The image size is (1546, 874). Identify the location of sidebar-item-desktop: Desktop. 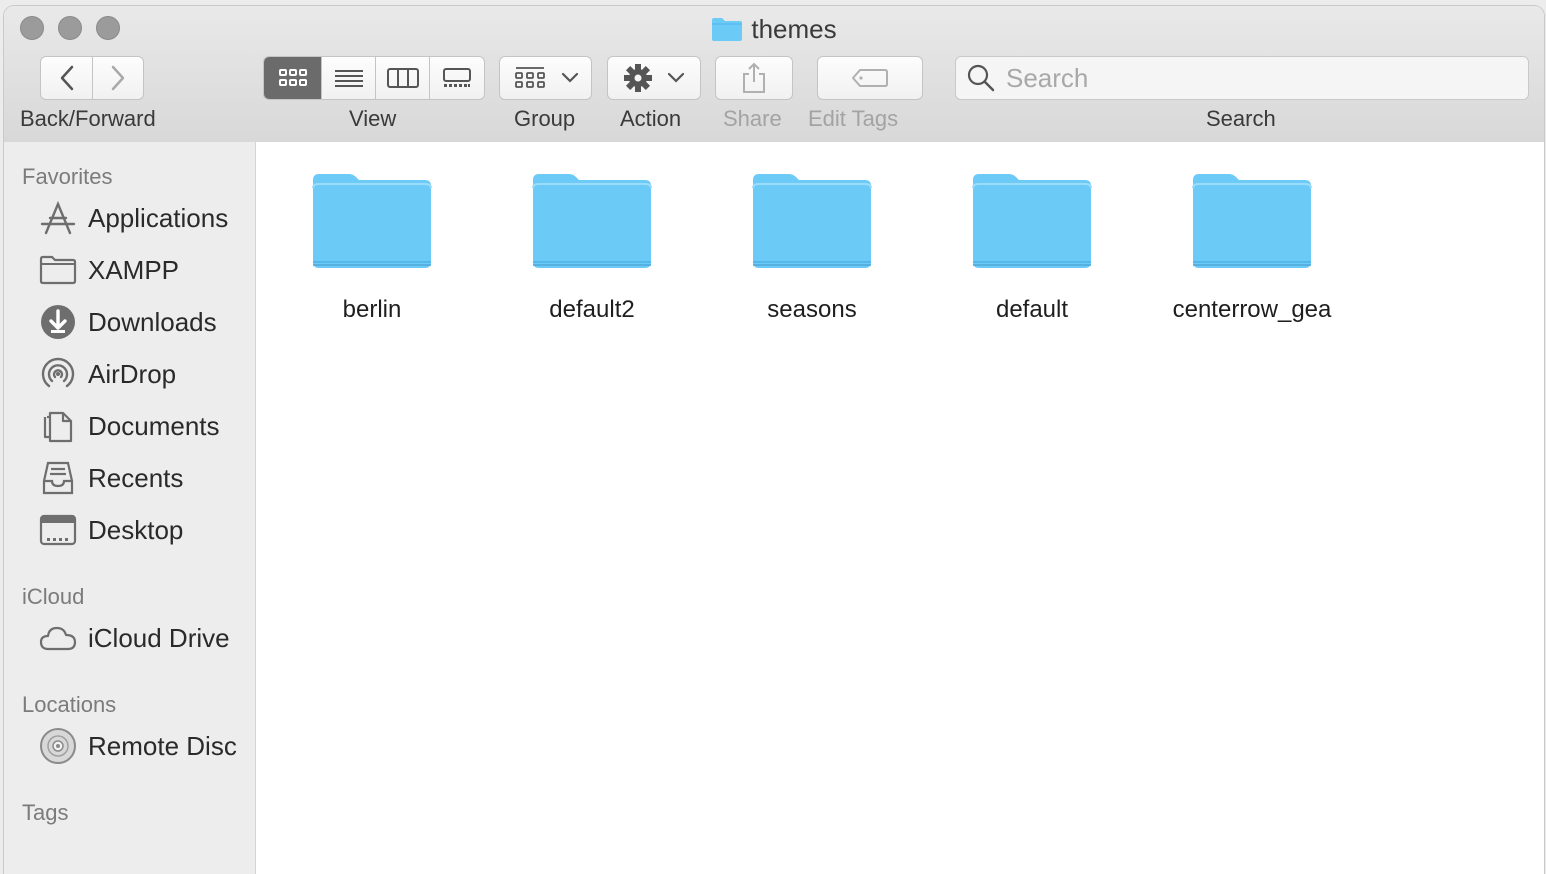
(110, 530).